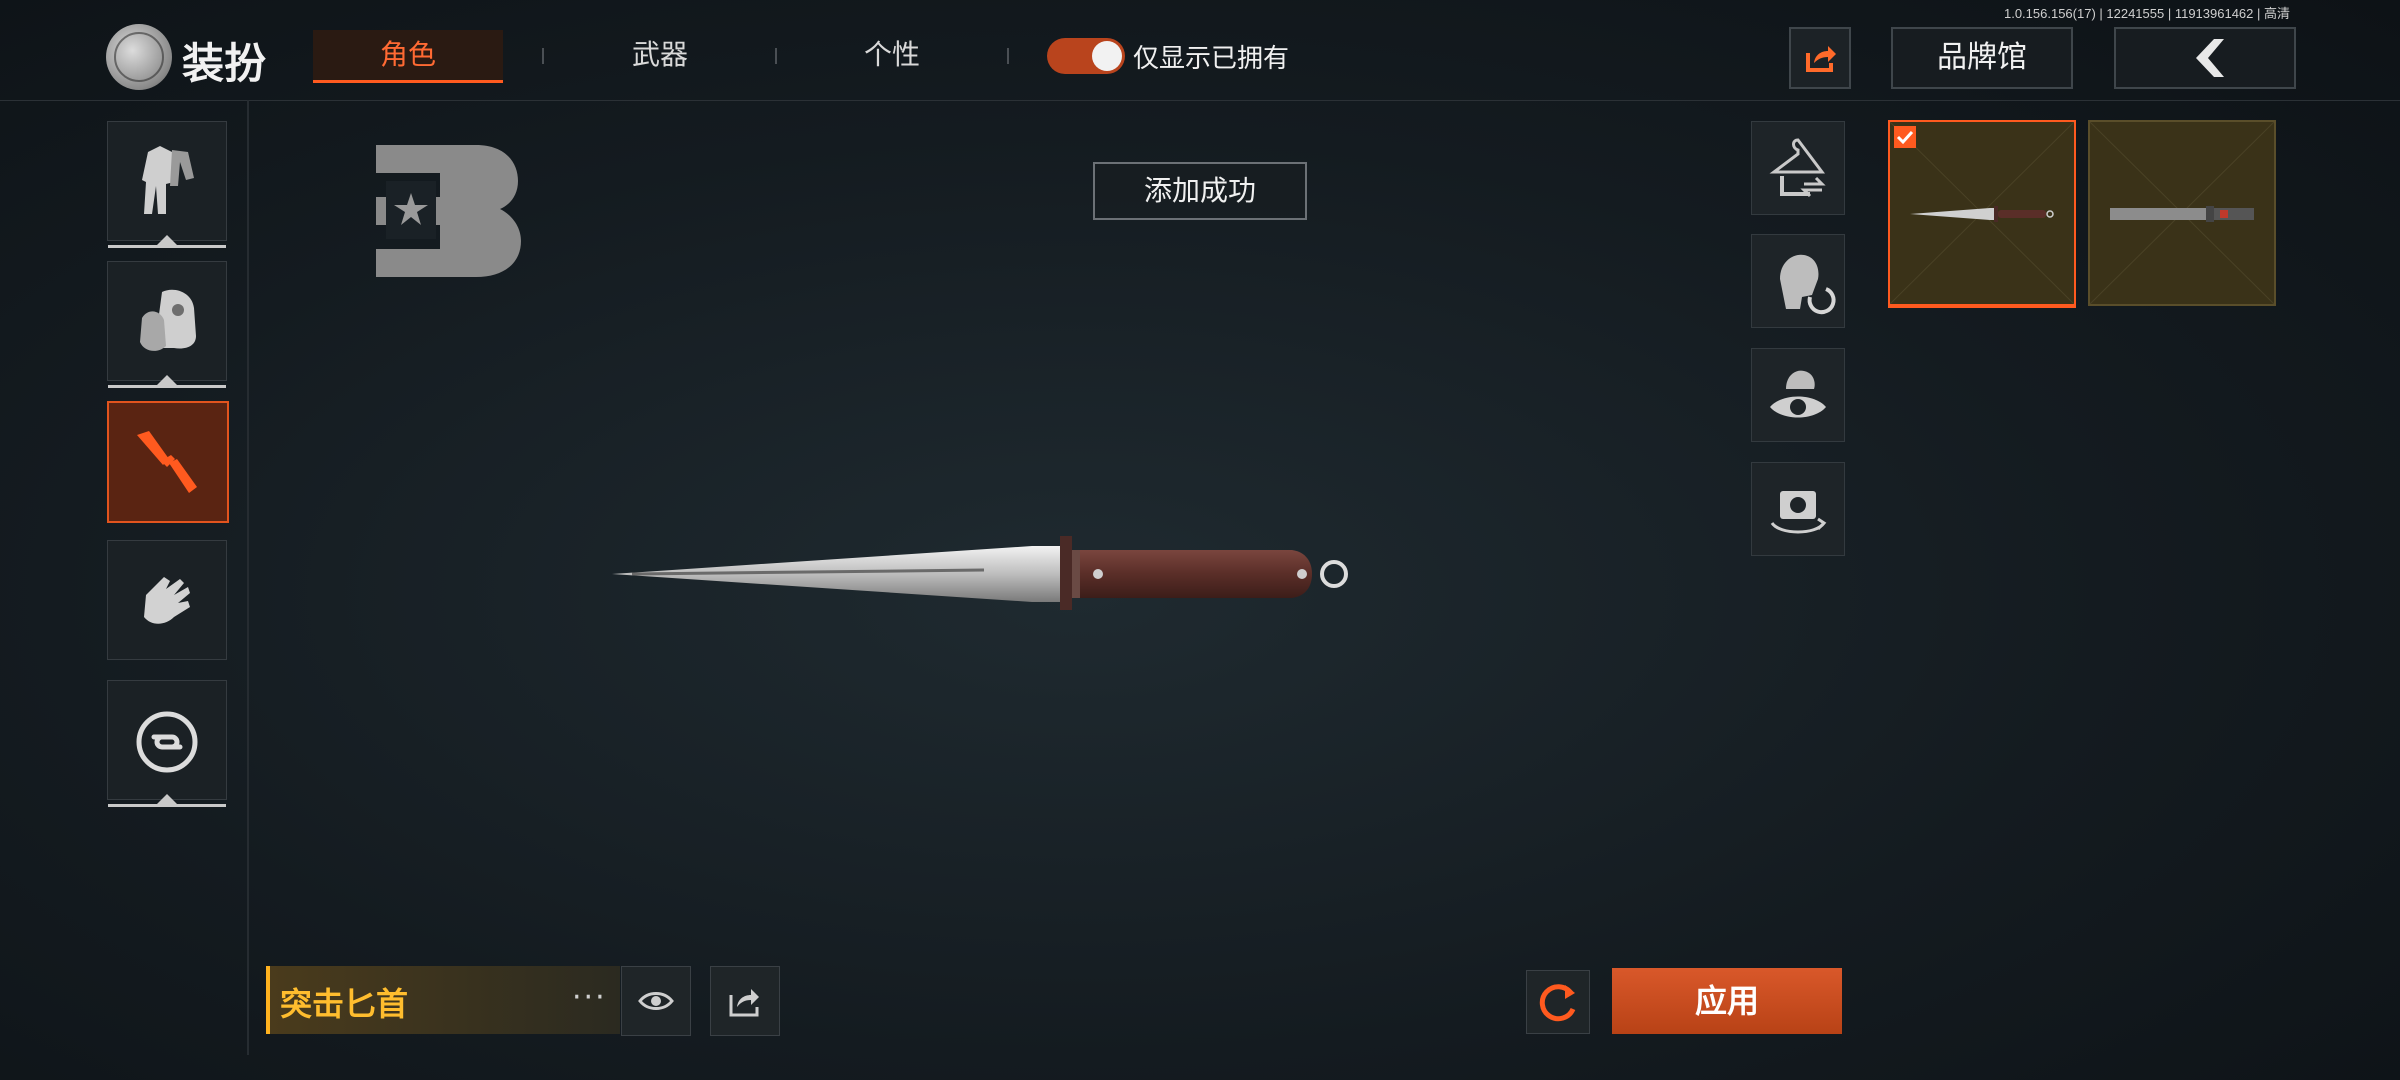 This screenshot has width=2400, height=1080. What do you see at coordinates (1905, 137) in the screenshot?
I see `selected-check-icon` at bounding box center [1905, 137].